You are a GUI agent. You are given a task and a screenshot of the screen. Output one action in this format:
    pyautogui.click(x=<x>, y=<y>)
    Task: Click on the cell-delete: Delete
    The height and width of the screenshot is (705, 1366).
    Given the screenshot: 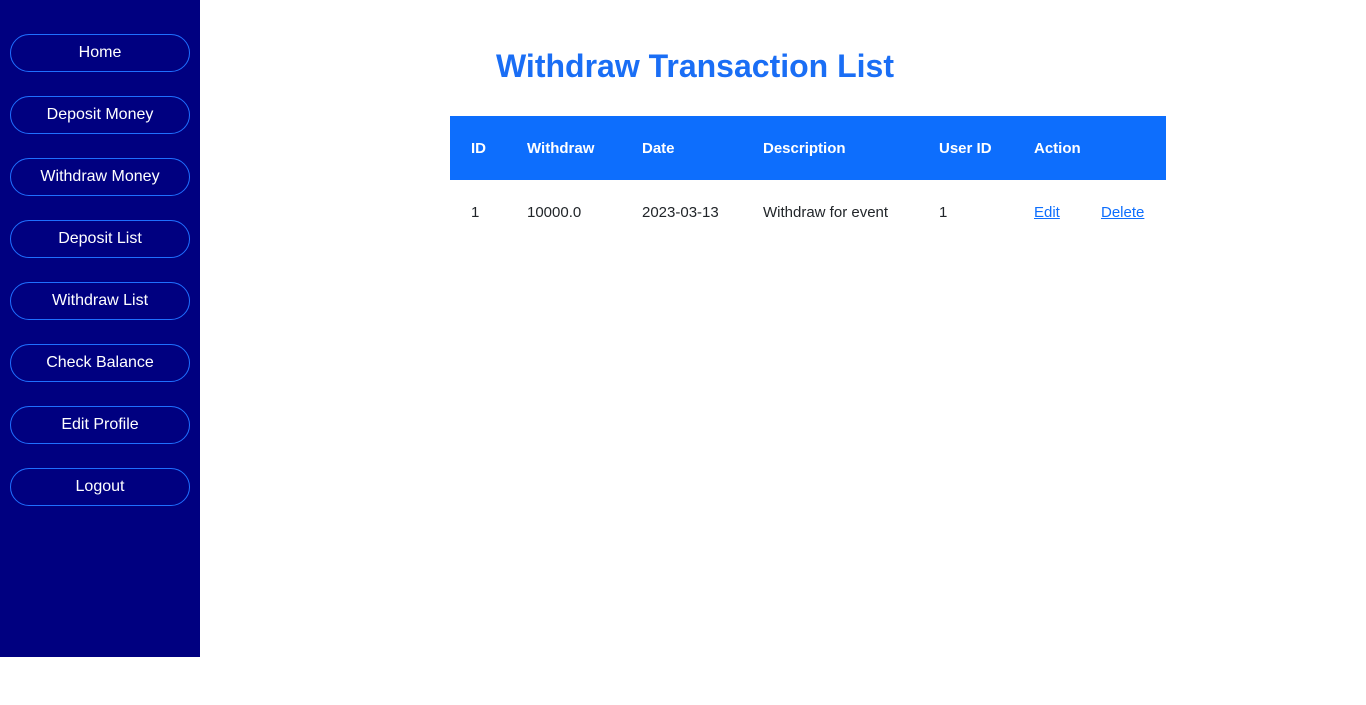 What is the action you would take?
    pyautogui.click(x=1133, y=212)
    